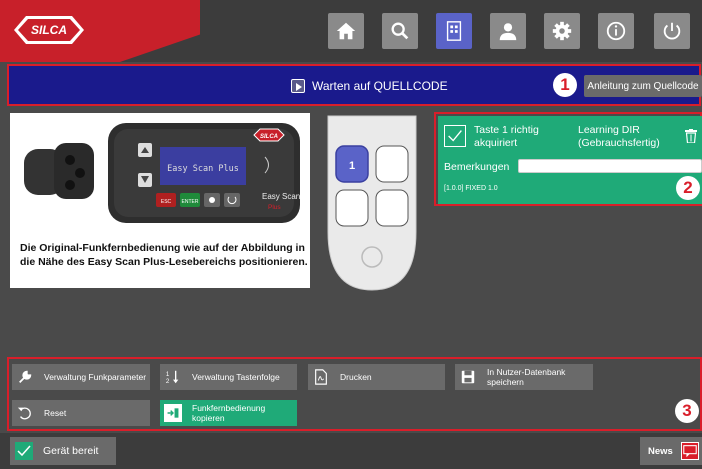 This screenshot has width=702, height=469. Describe the element at coordinates (619, 136) in the screenshot. I see `learning-mode: Learning DIR (Gebrauchsfertig)` at that location.